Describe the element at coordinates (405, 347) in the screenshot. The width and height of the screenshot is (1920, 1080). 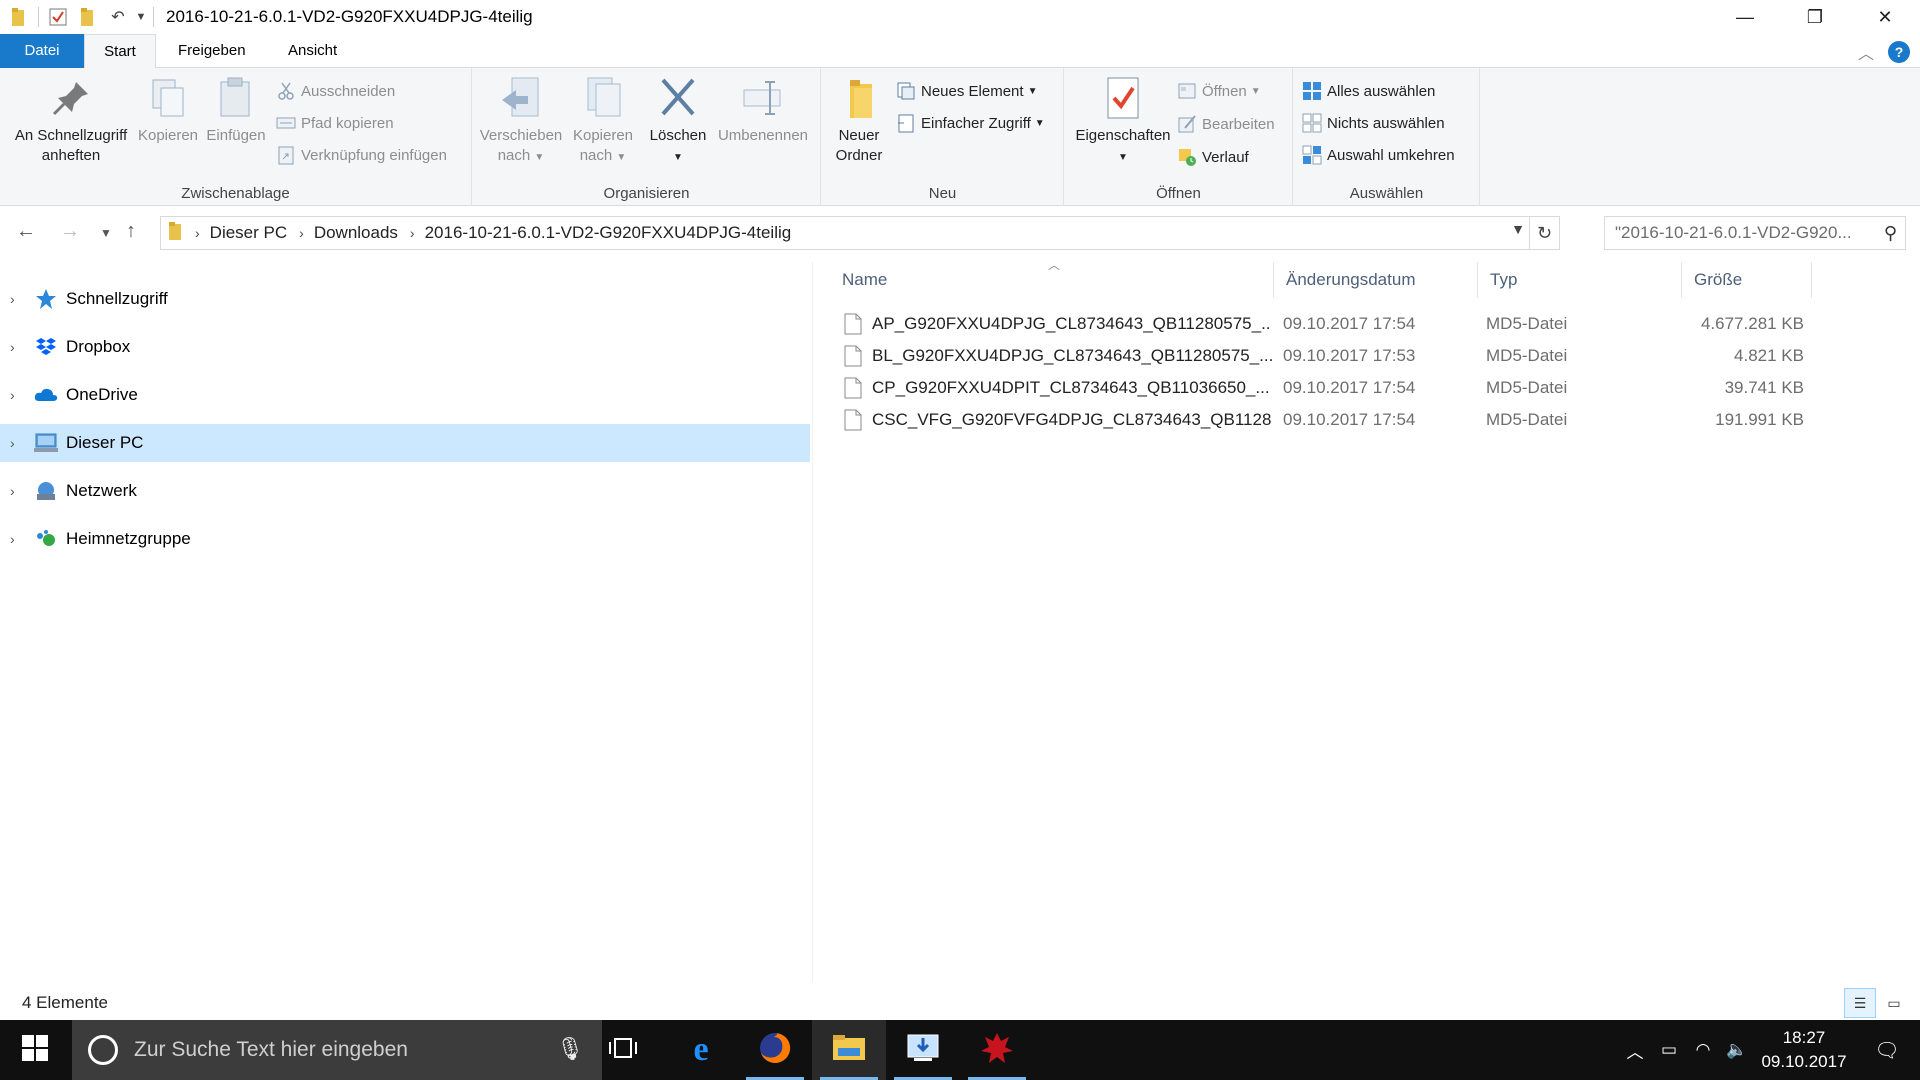
I see `nav-item-dropbox: › Dropbox` at that location.